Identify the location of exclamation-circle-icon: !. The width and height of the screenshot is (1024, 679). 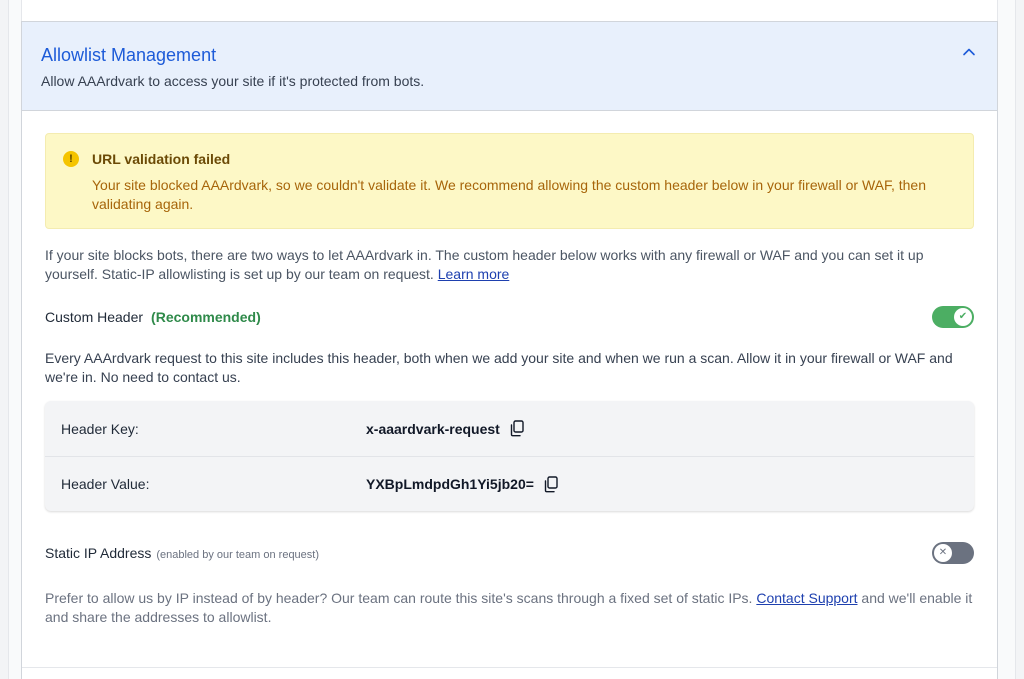
(71, 159).